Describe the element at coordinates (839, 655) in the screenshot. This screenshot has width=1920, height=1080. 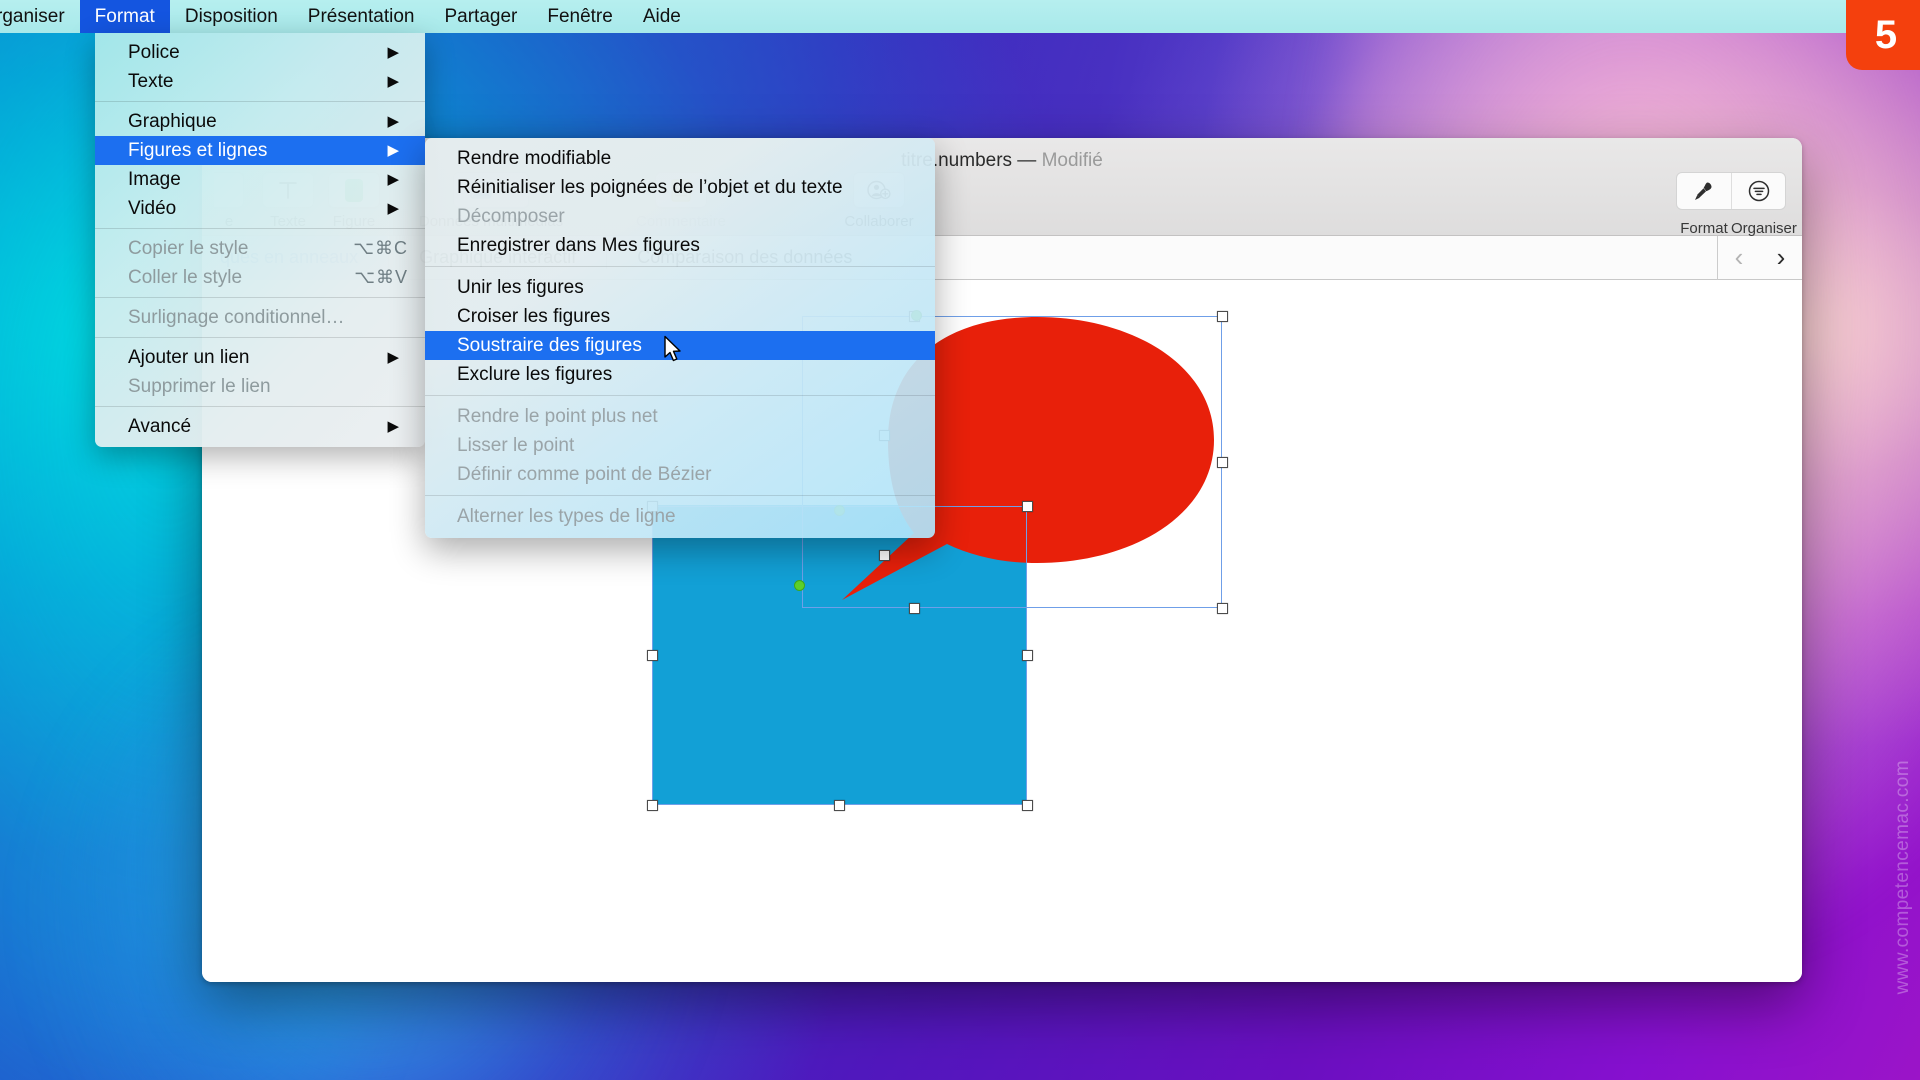
I see `selection-rect-rectangle` at that location.